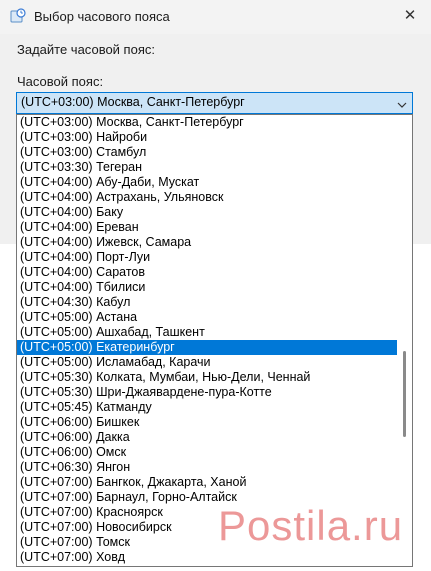 This screenshot has height=571, width=431. What do you see at coordinates (207, 347) in the screenshot?
I see `timezone-option: (UTC+05:00) Екатеринбург` at bounding box center [207, 347].